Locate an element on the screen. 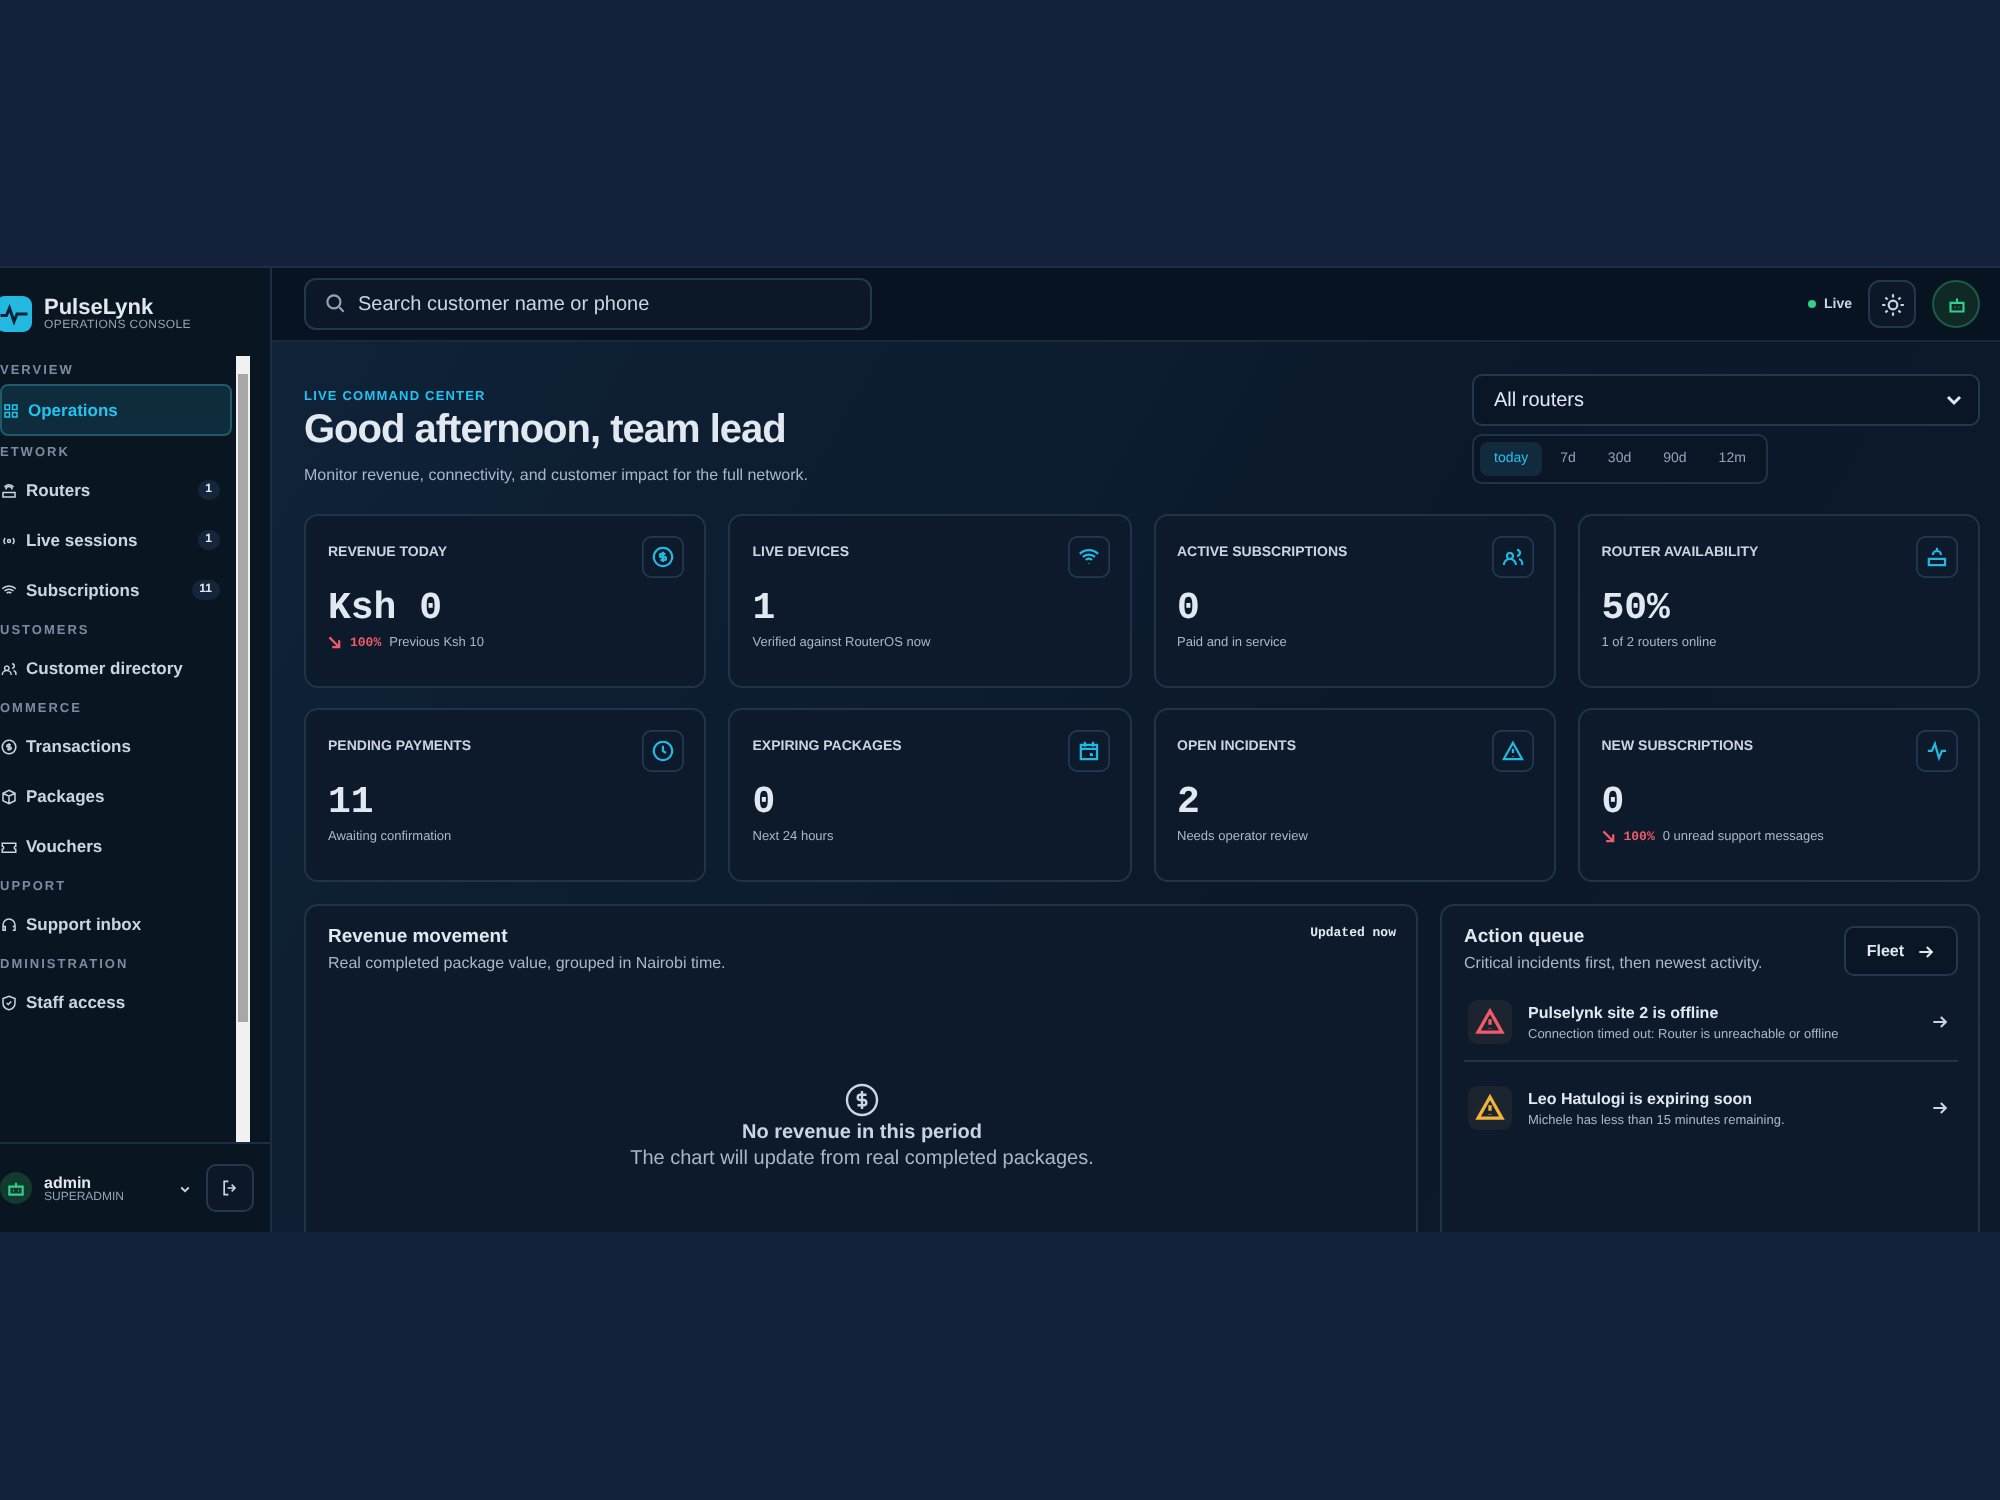 The height and width of the screenshot is (1500, 2000). warning-icon is located at coordinates (1512, 751).